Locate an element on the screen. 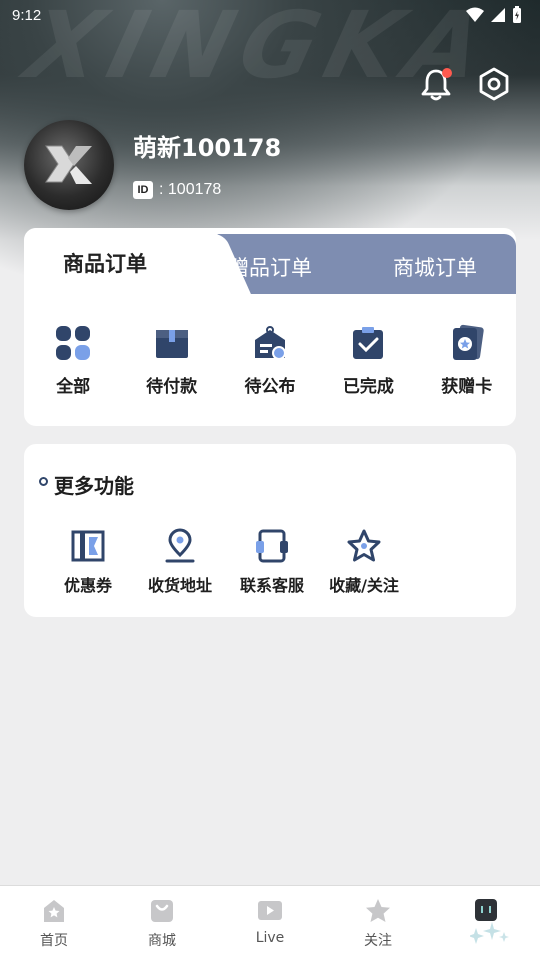 The width and height of the screenshot is (540, 960). avatar is located at coordinates (69, 165).